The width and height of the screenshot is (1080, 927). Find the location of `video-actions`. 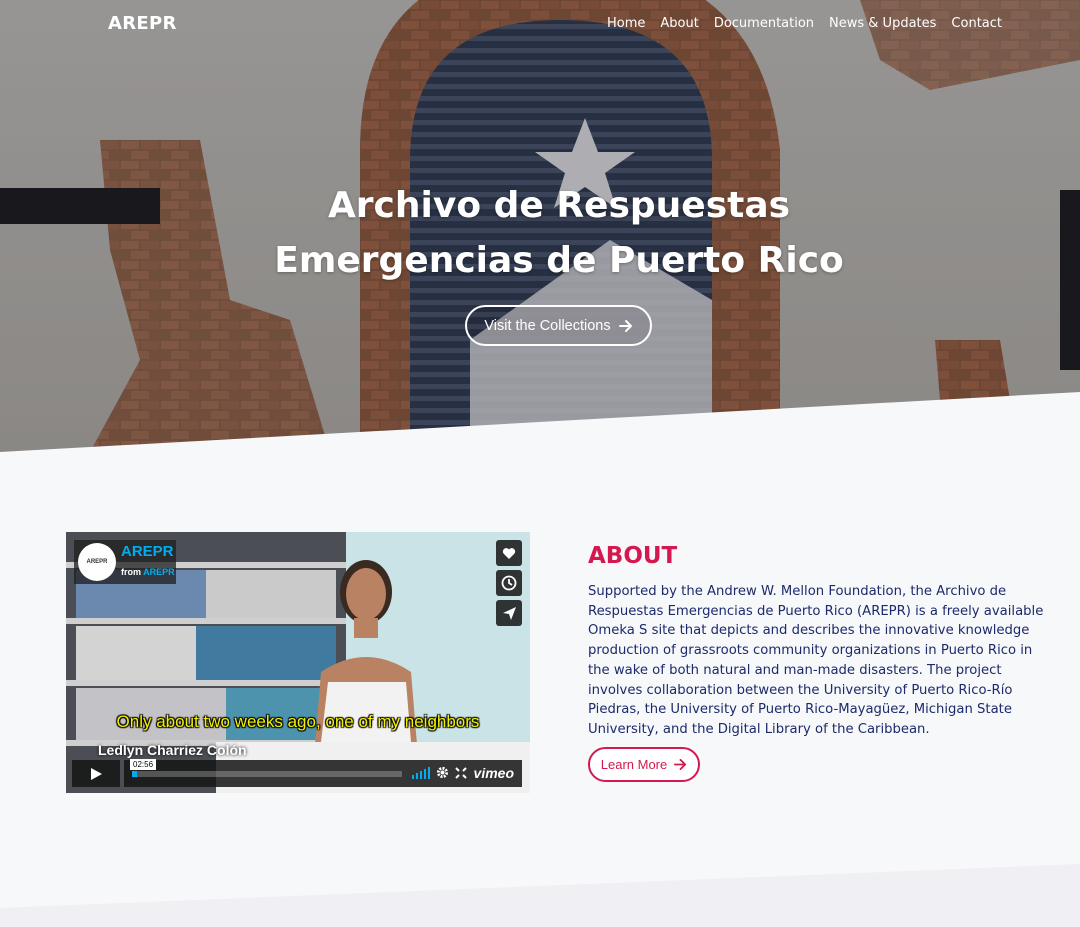

video-actions is located at coordinates (509, 583).